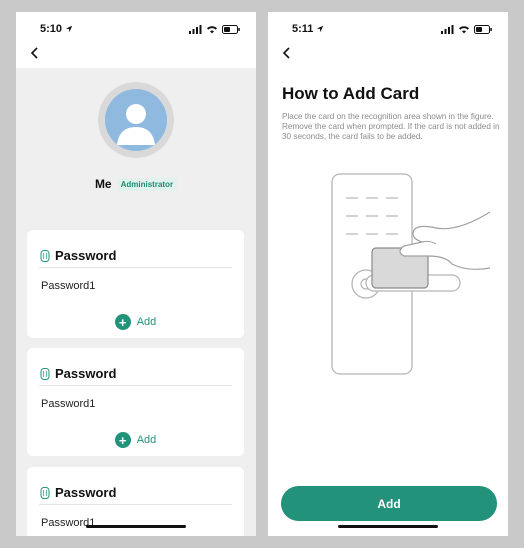 The image size is (524, 548). I want to click on user-info: Me Administrator, so click(136, 184).